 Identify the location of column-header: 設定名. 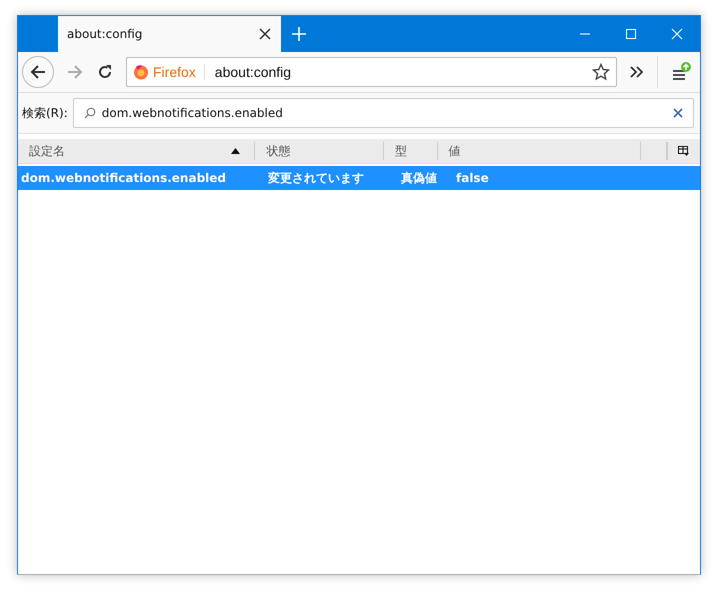
(47, 151).